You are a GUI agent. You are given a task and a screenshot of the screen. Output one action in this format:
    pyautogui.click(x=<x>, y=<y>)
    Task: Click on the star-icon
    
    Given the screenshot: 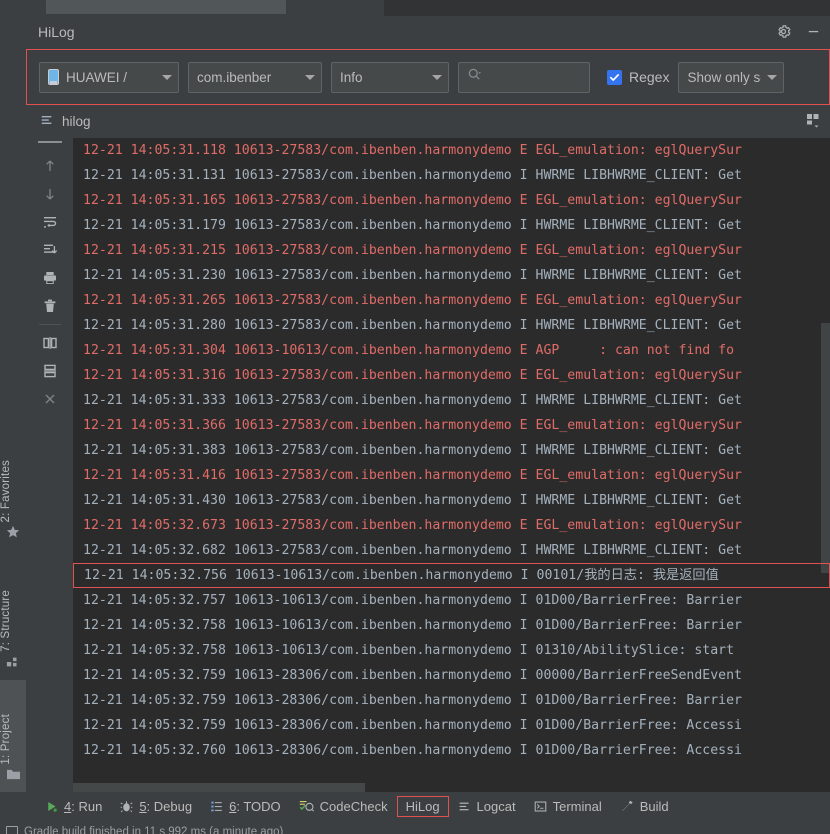 What is the action you would take?
    pyautogui.click(x=13, y=533)
    